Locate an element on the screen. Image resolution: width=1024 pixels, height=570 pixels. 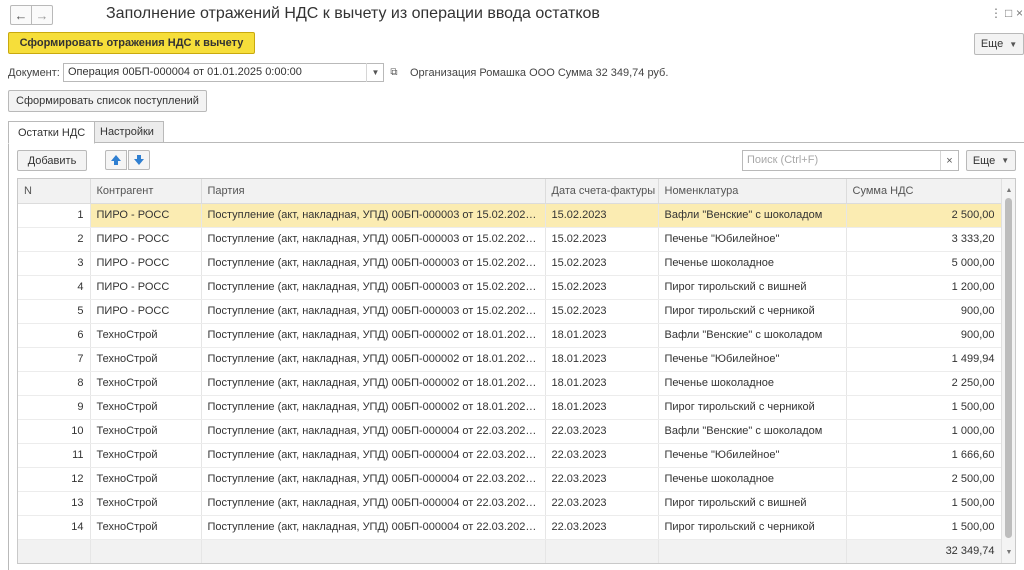
forward-button: → is located at coordinates (42, 15).